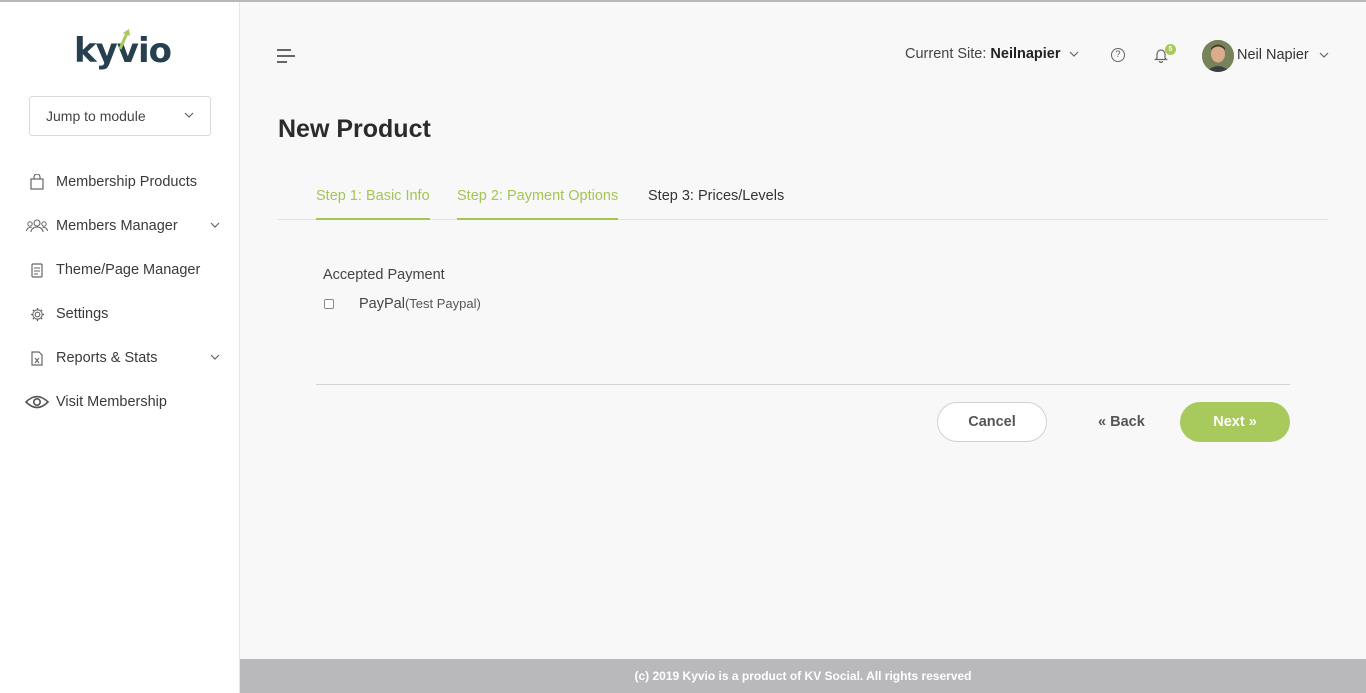 The width and height of the screenshot is (1366, 693). I want to click on paypal-name: PayPal, so click(382, 304).